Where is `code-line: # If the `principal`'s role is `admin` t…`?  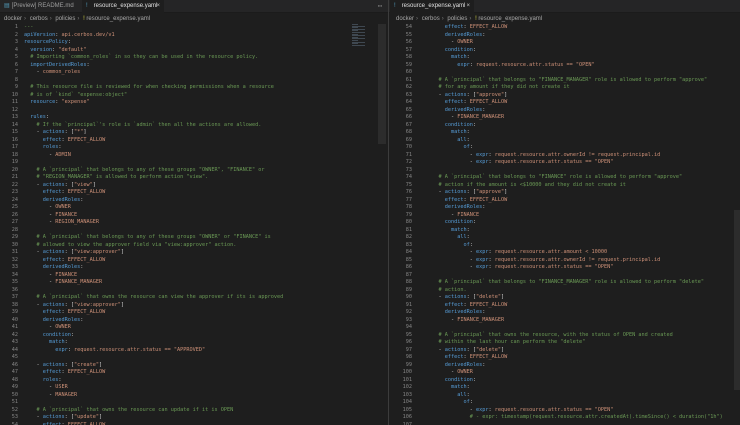 code-line: # If the `principal`'s role is `admin` t… is located at coordinates (153, 126).